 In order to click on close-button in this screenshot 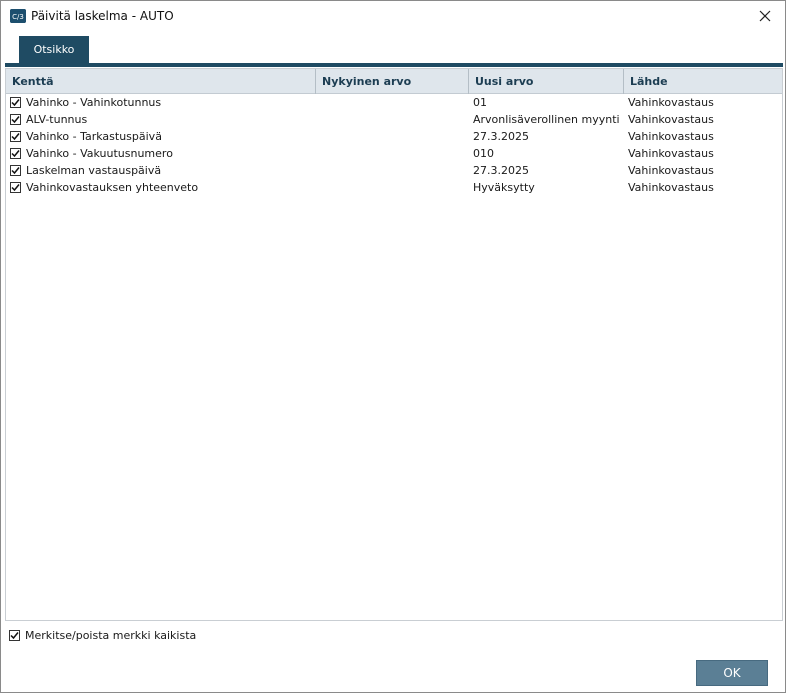, I will do `click(765, 16)`.